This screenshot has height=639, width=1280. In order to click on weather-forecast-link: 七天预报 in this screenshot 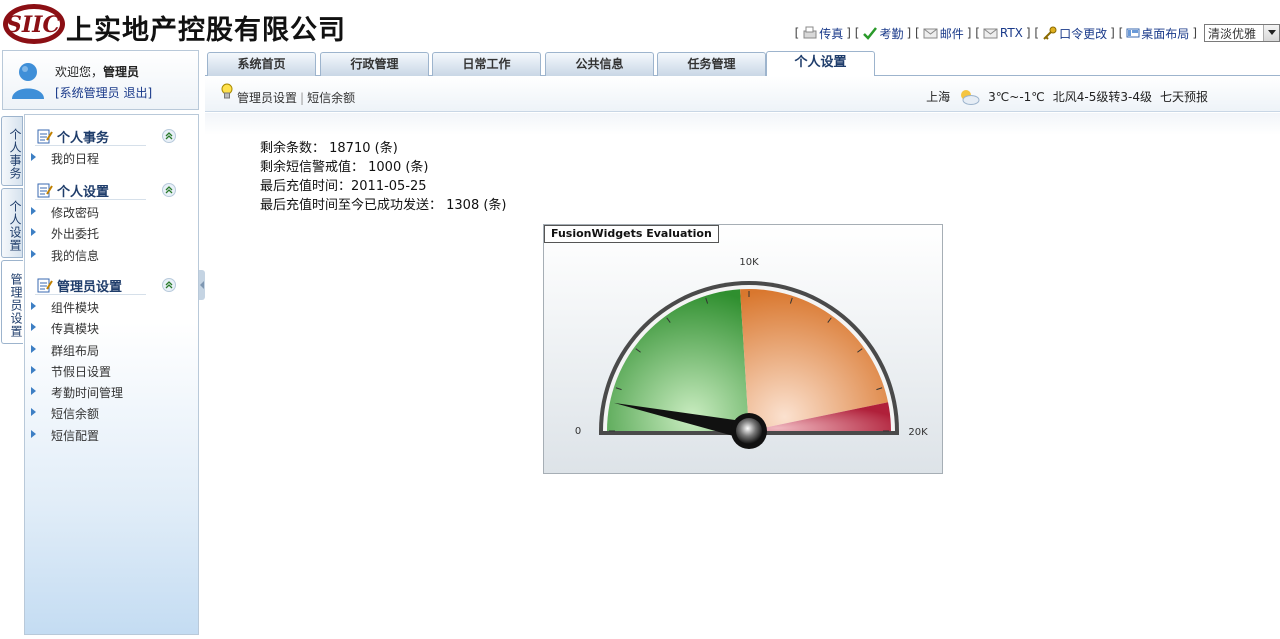, I will do `click(1184, 96)`.